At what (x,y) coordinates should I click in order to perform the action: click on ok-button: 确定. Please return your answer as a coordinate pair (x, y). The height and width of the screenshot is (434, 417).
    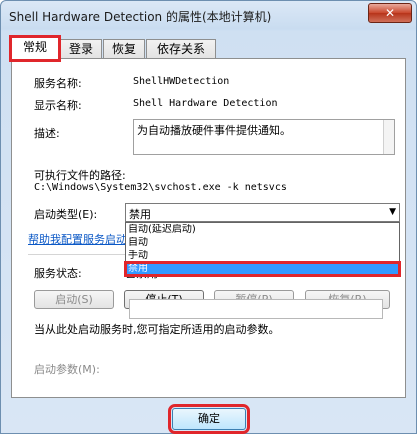
    Looking at the image, I should click on (209, 419).